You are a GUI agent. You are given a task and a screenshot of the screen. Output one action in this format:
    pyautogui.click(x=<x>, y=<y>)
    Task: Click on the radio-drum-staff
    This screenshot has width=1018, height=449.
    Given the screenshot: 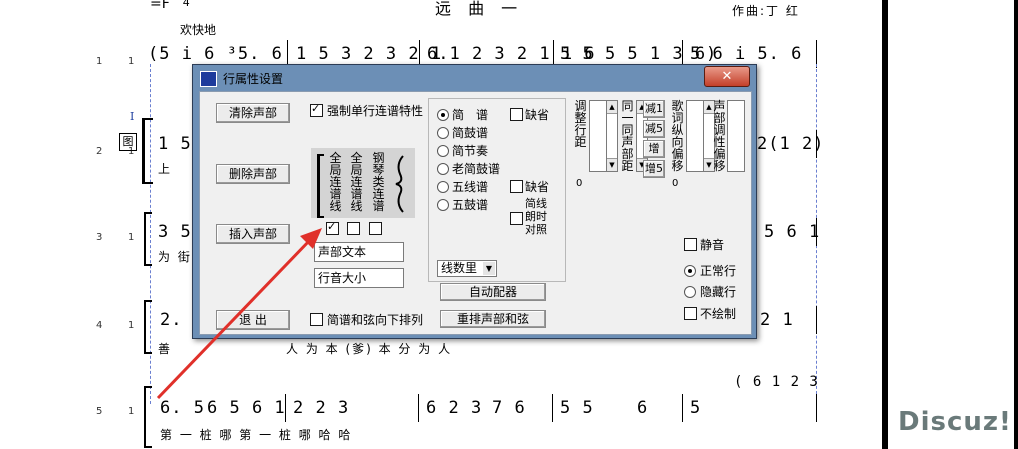 What is the action you would take?
    pyautogui.click(x=443, y=205)
    